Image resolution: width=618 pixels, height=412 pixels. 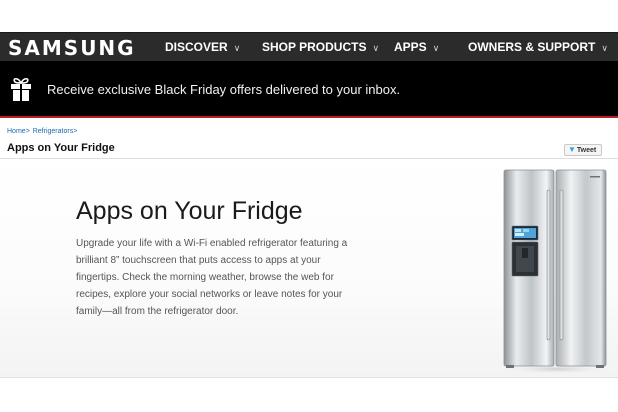 What do you see at coordinates (410, 47) in the screenshot?
I see `nav-item-label: APPS` at bounding box center [410, 47].